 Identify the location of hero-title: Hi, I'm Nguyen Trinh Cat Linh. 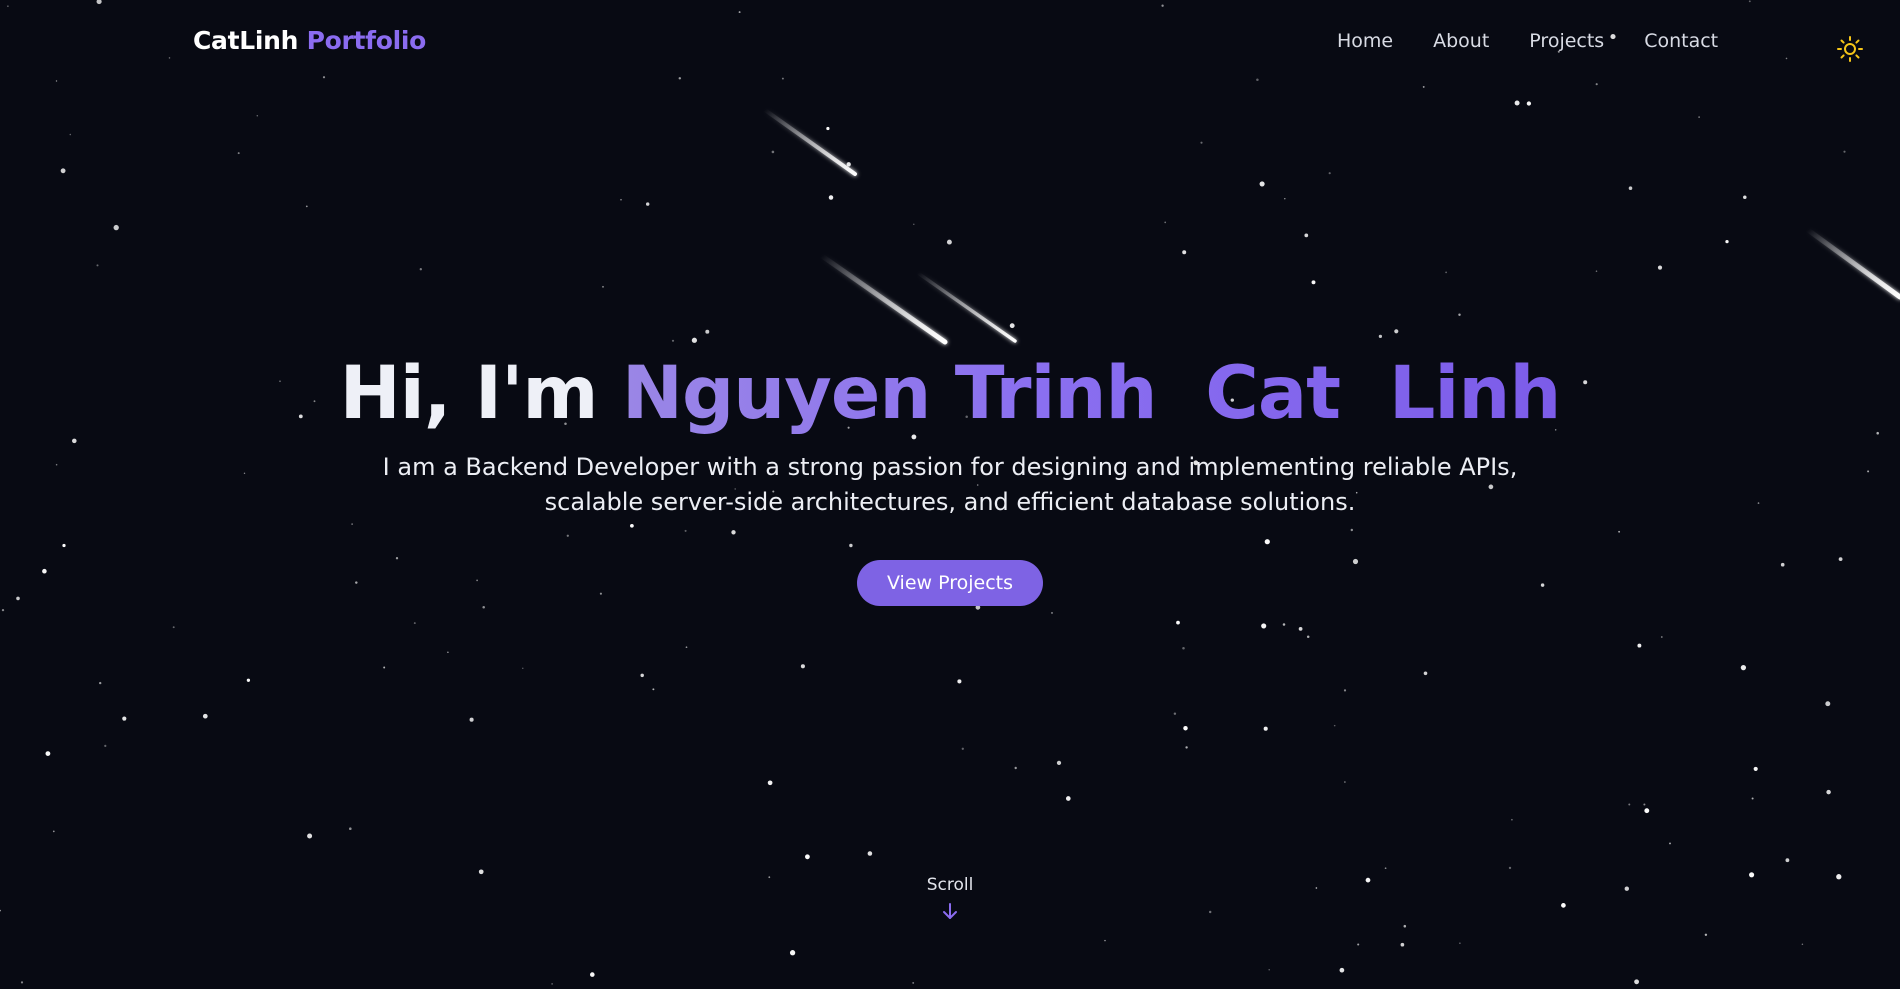
(950, 394).